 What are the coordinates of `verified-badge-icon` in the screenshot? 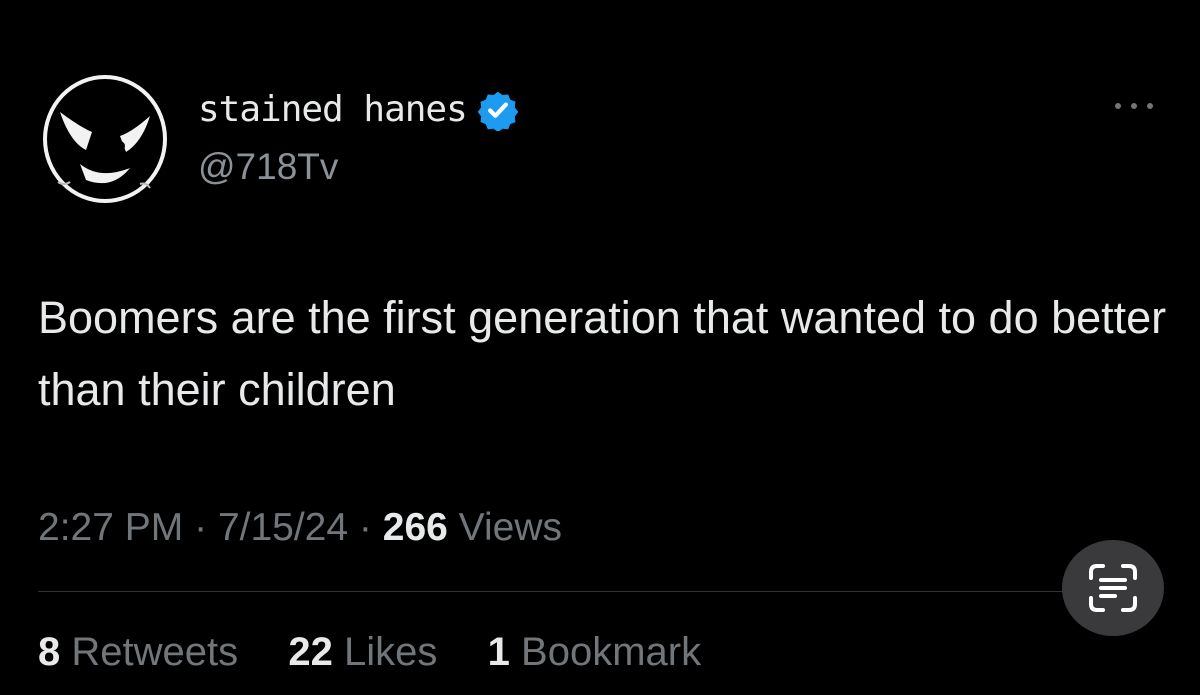 It's located at (498, 111).